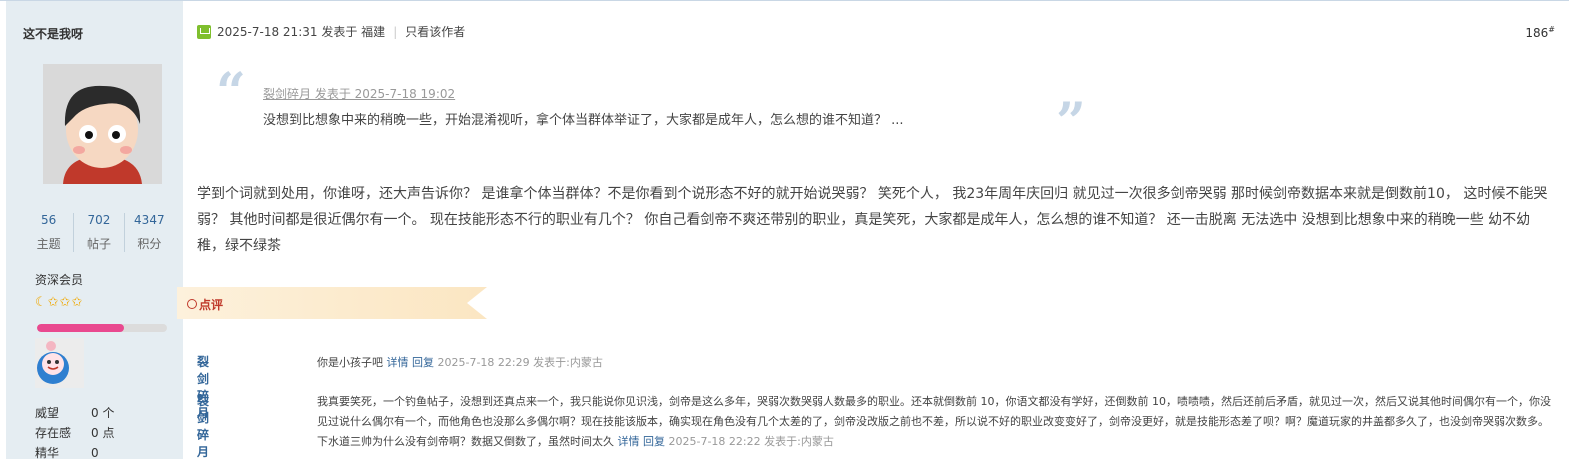  I want to click on posted-from-prefix: 发表于, so click(339, 32).